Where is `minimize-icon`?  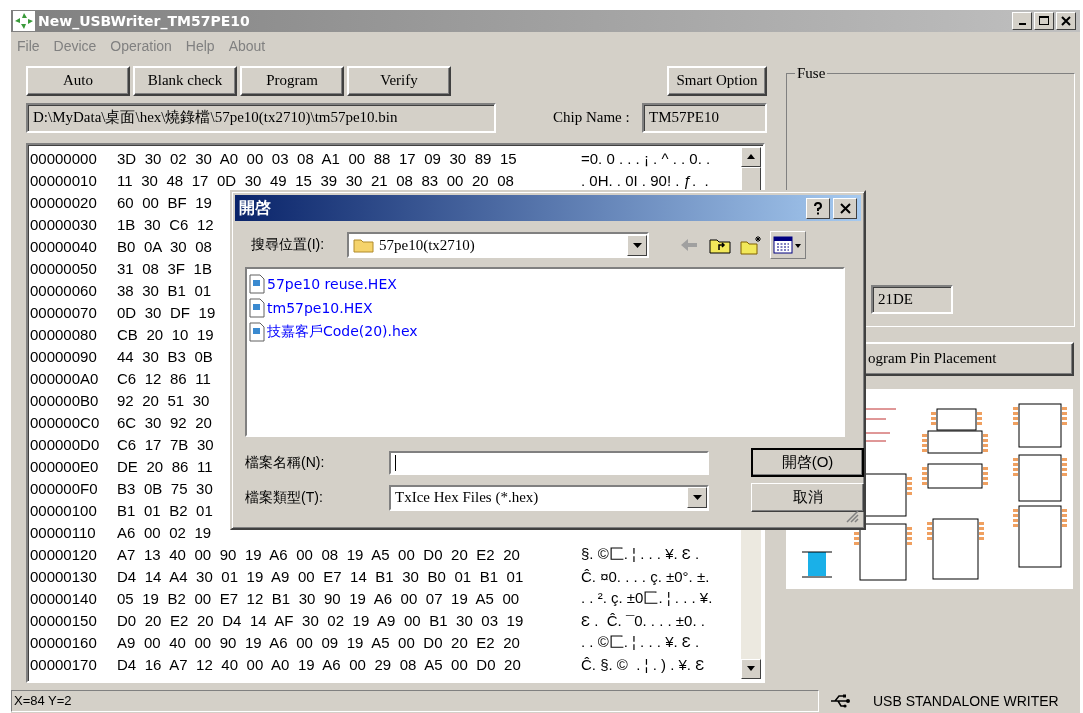
minimize-icon is located at coordinates (1022, 24).